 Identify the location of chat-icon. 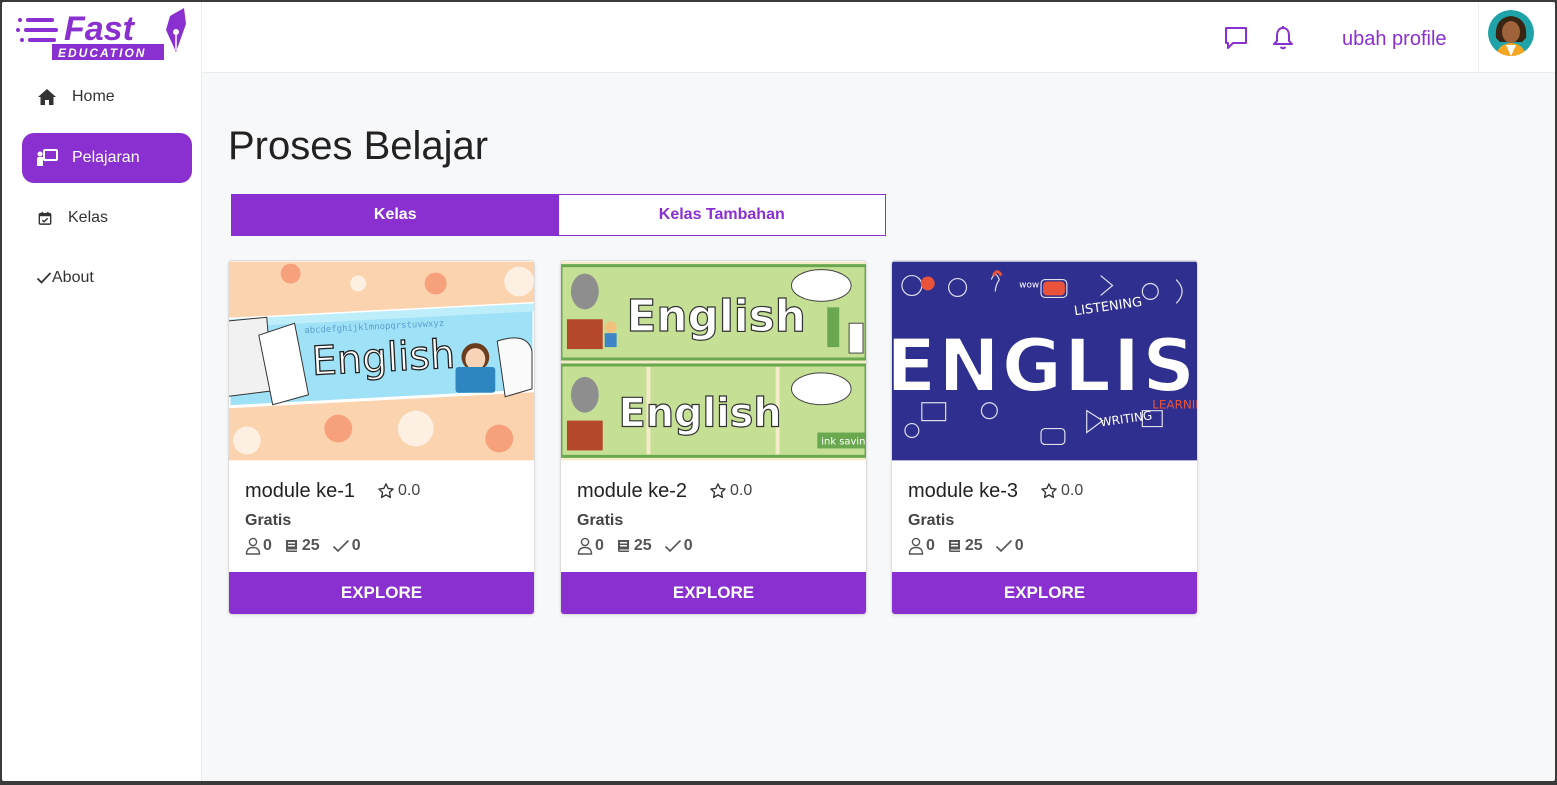
(1236, 38).